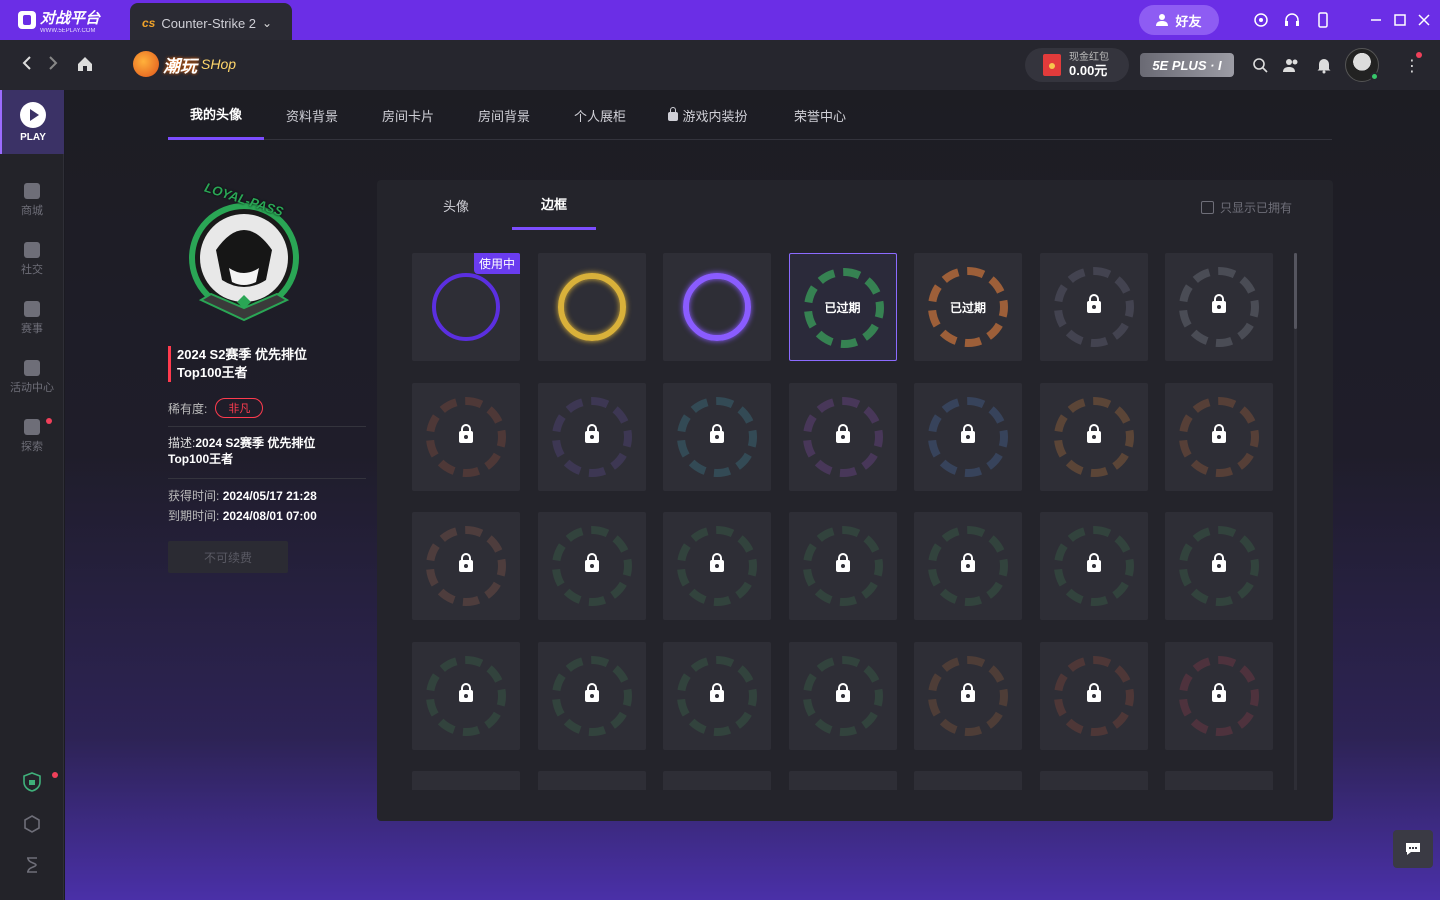 The width and height of the screenshot is (1440, 900). What do you see at coordinates (40, 782) in the screenshot?
I see `shield-icon` at bounding box center [40, 782].